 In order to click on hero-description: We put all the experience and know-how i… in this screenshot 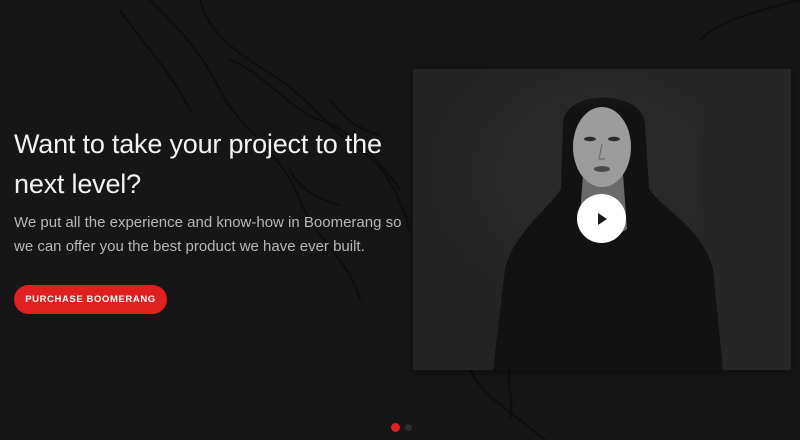, I will do `click(208, 234)`.